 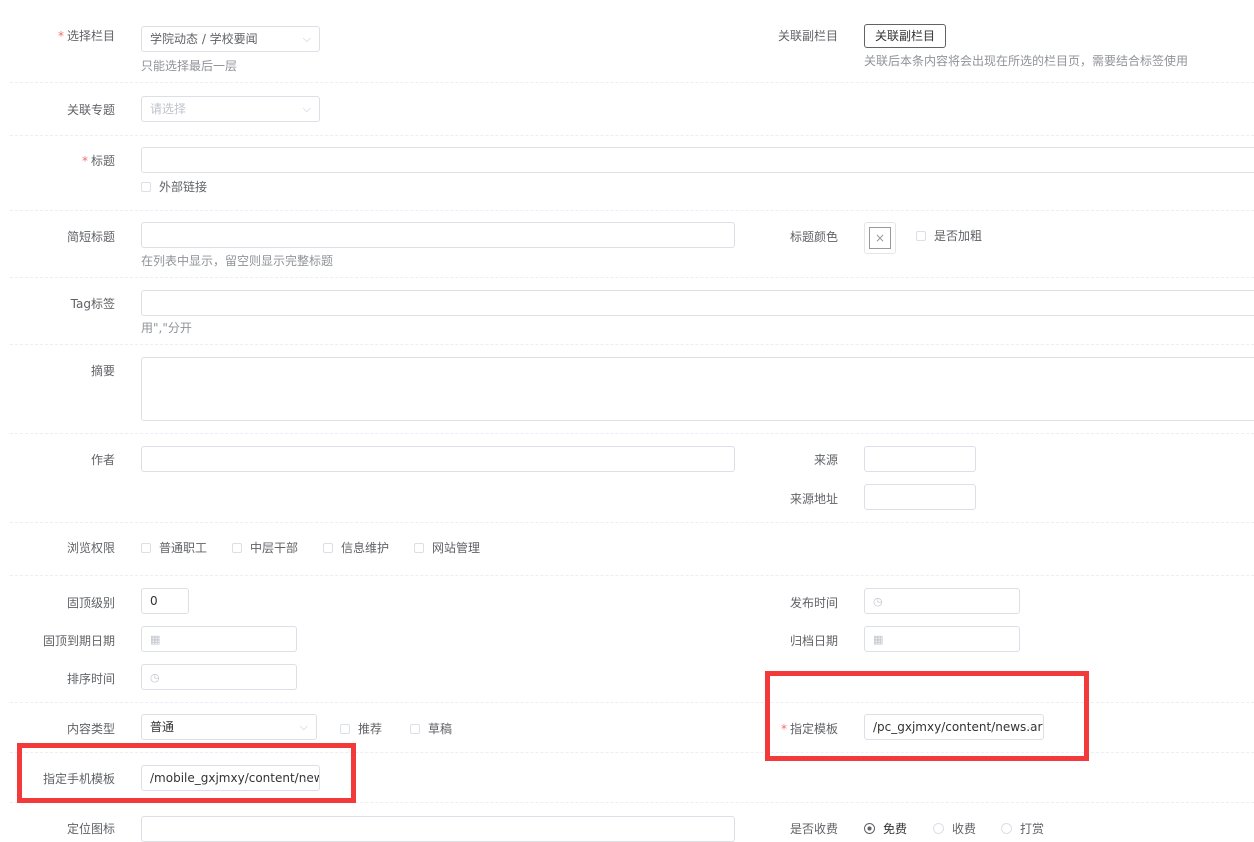 What do you see at coordinates (237, 261) in the screenshot?
I see `short-title-hint: 在列表中显示，留空则显示完整标题` at bounding box center [237, 261].